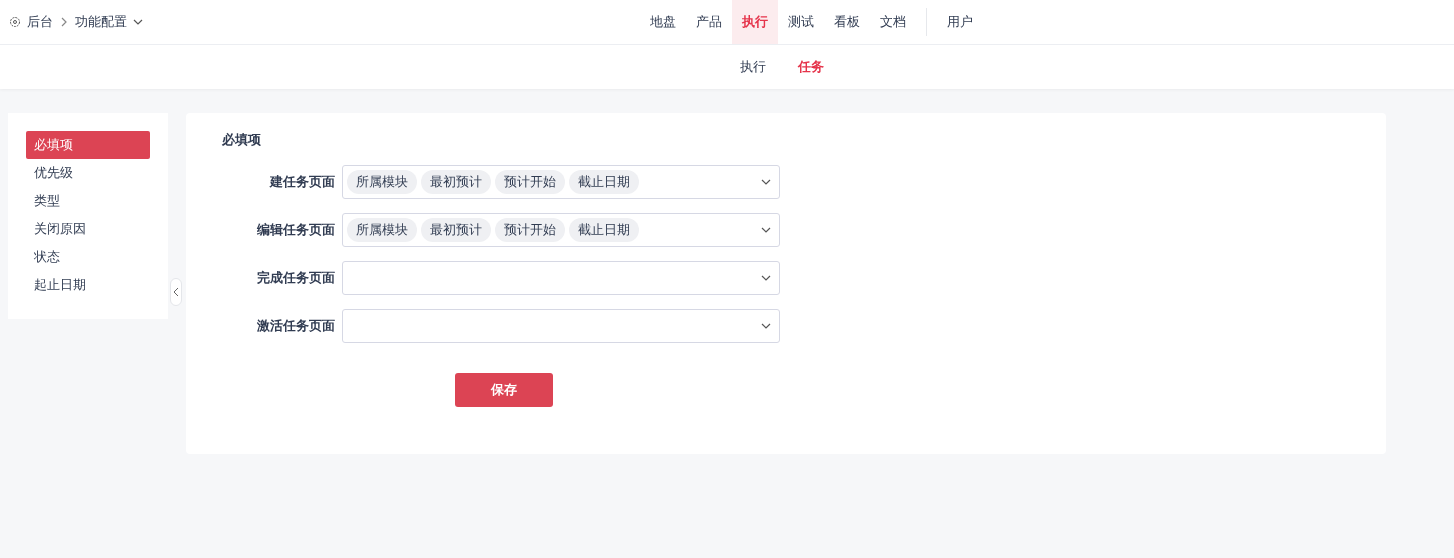 The image size is (1454, 558). What do you see at coordinates (88, 257) in the screenshot?
I see `sidebar-item: 状态` at bounding box center [88, 257].